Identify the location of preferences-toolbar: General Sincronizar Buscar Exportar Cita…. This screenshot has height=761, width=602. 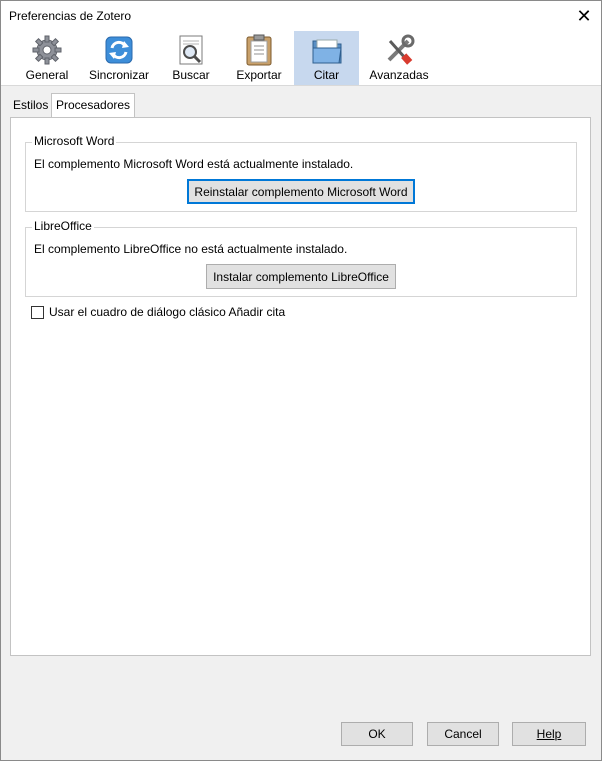
(301, 58).